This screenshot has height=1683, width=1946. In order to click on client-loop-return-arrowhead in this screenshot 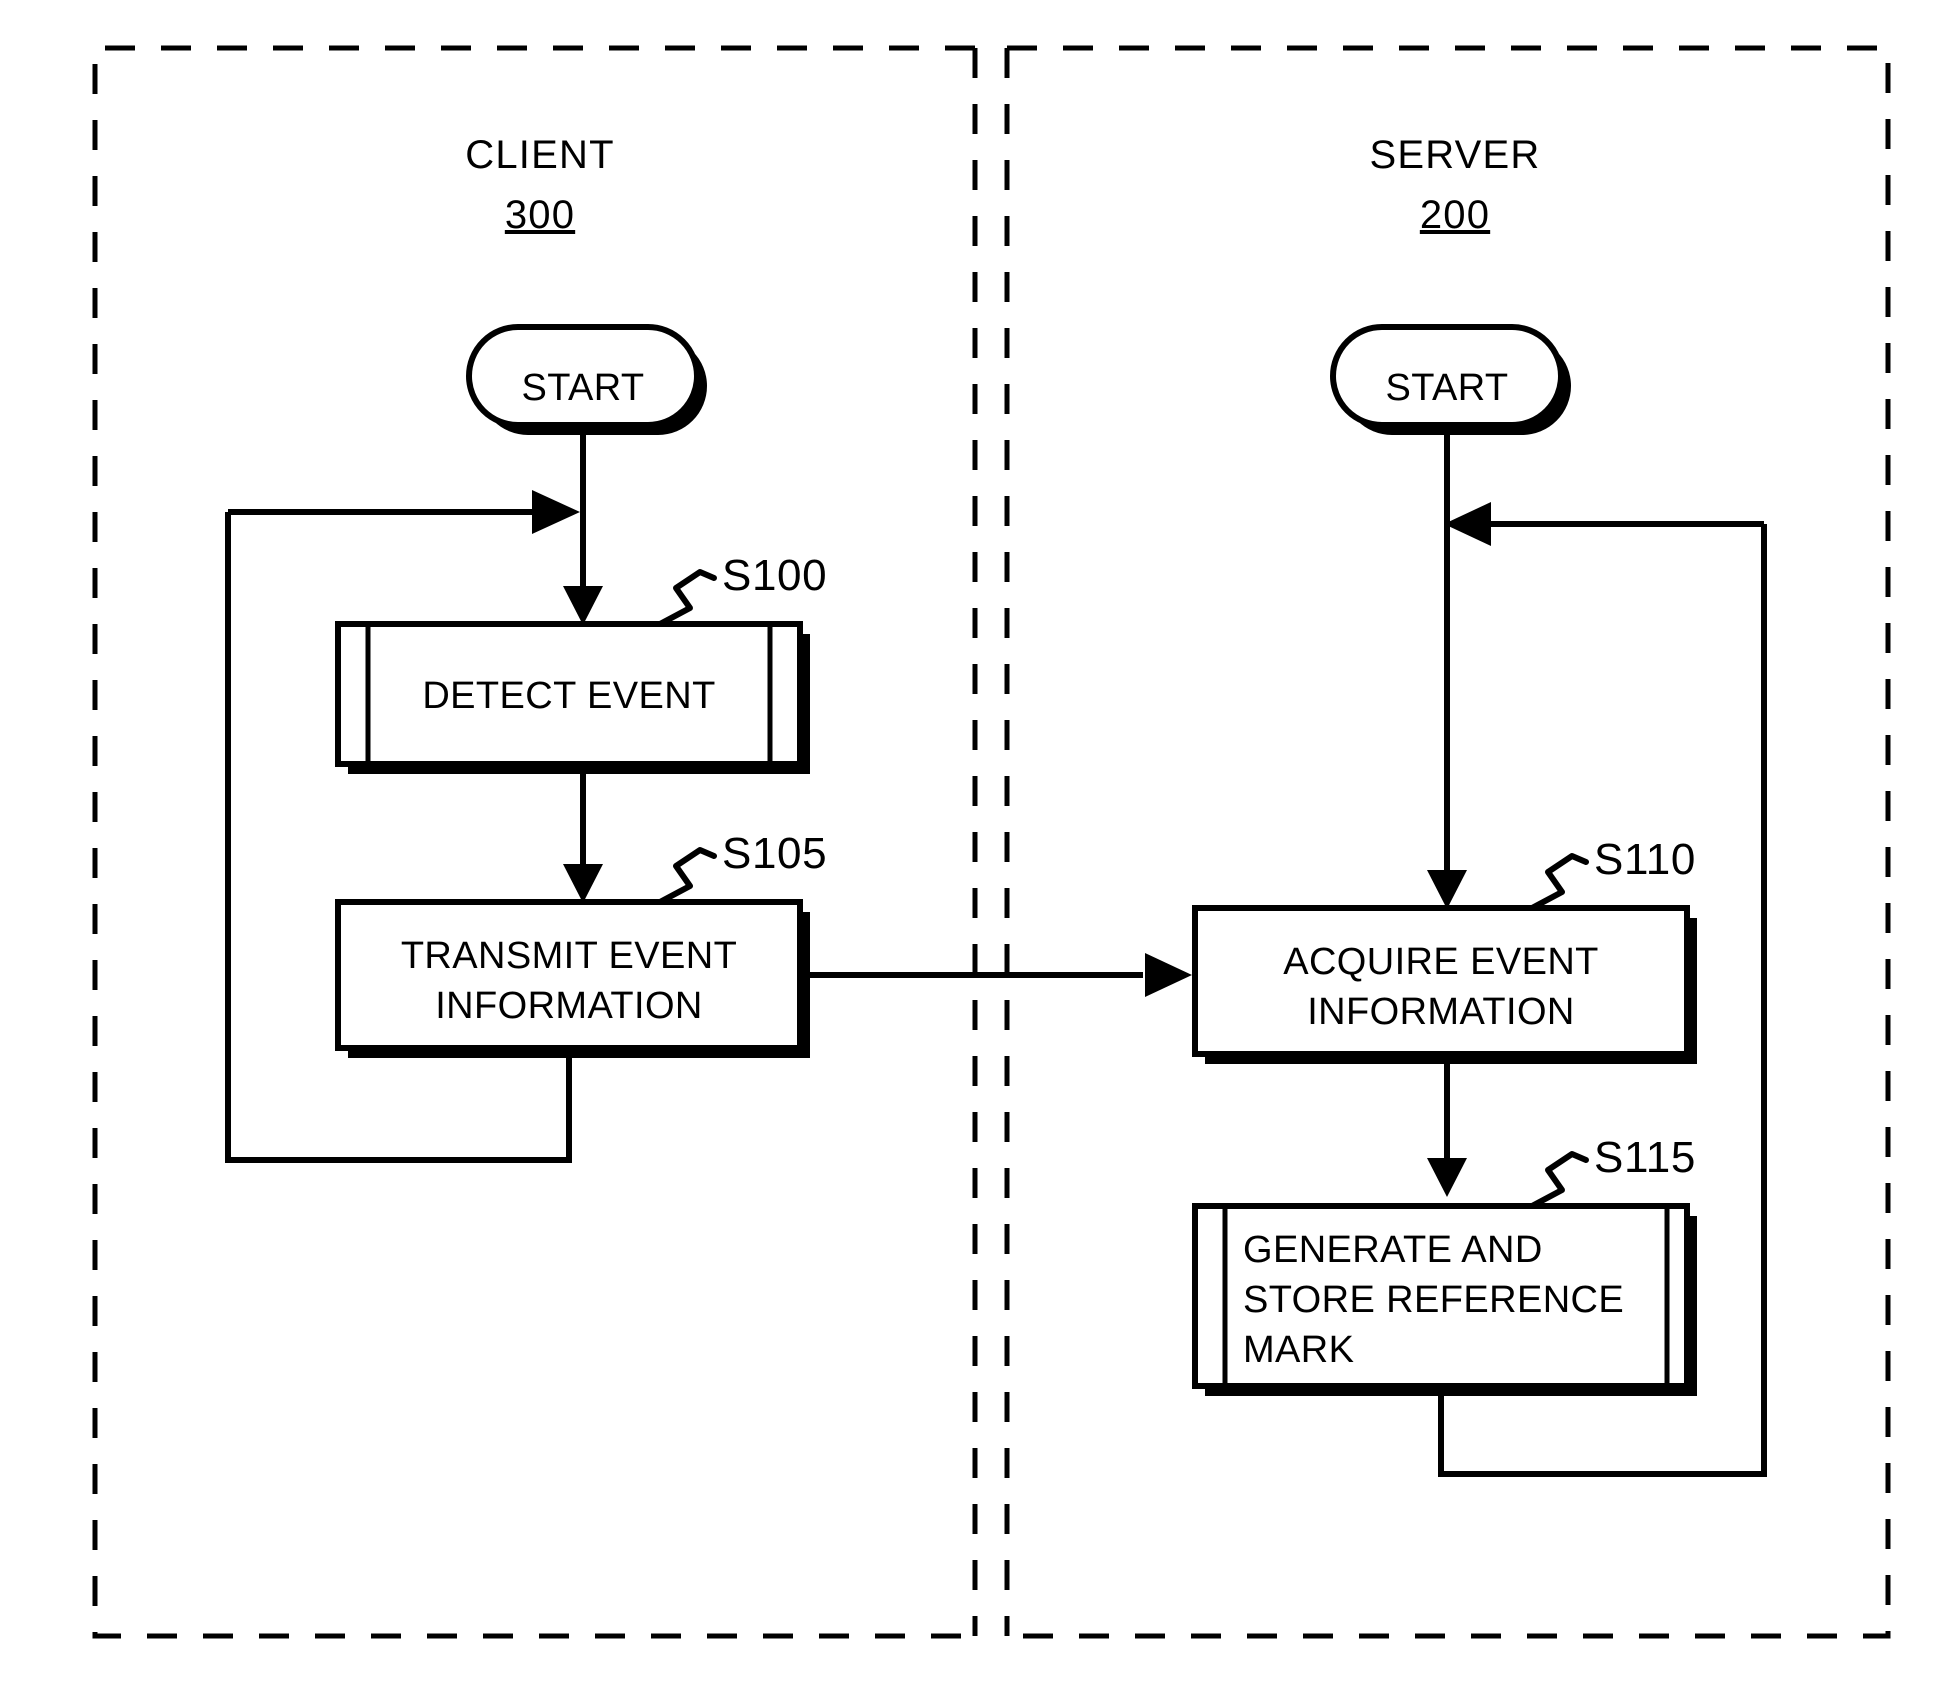, I will do `click(556, 512)`.